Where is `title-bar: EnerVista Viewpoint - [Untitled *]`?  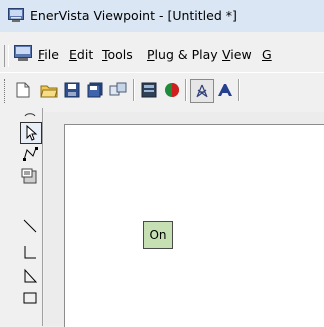 title-bar: EnerVista Viewpoint - [Untitled *] is located at coordinates (162, 16).